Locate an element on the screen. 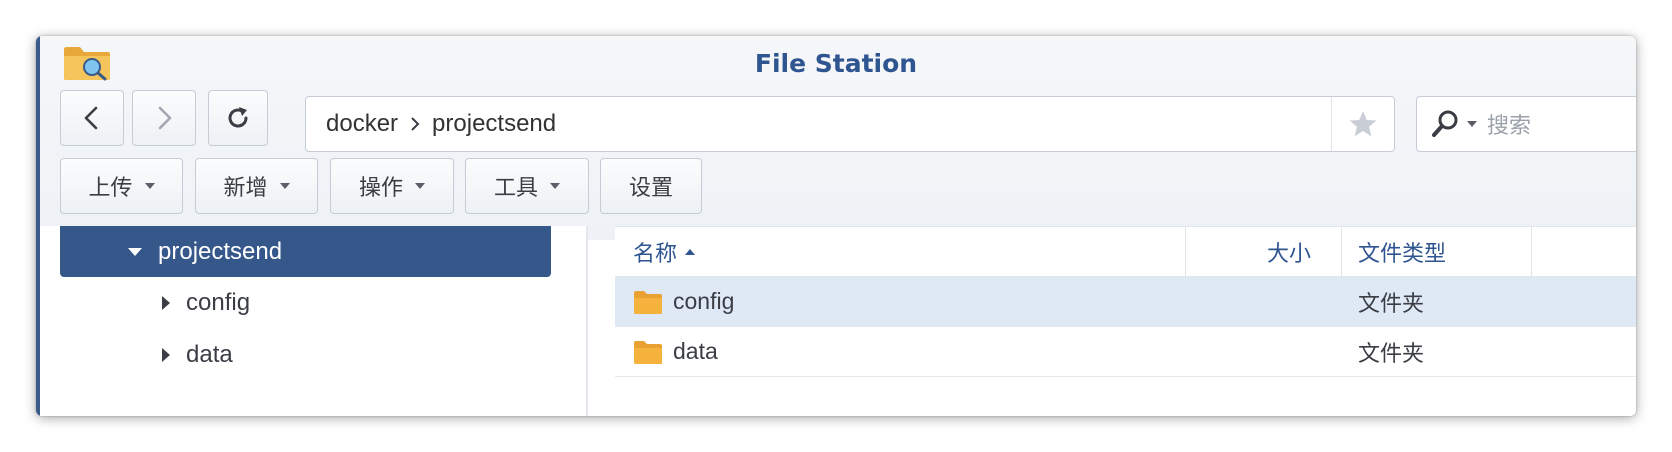 The height and width of the screenshot is (452, 1672). tree-item-label: projectsend is located at coordinates (220, 251).